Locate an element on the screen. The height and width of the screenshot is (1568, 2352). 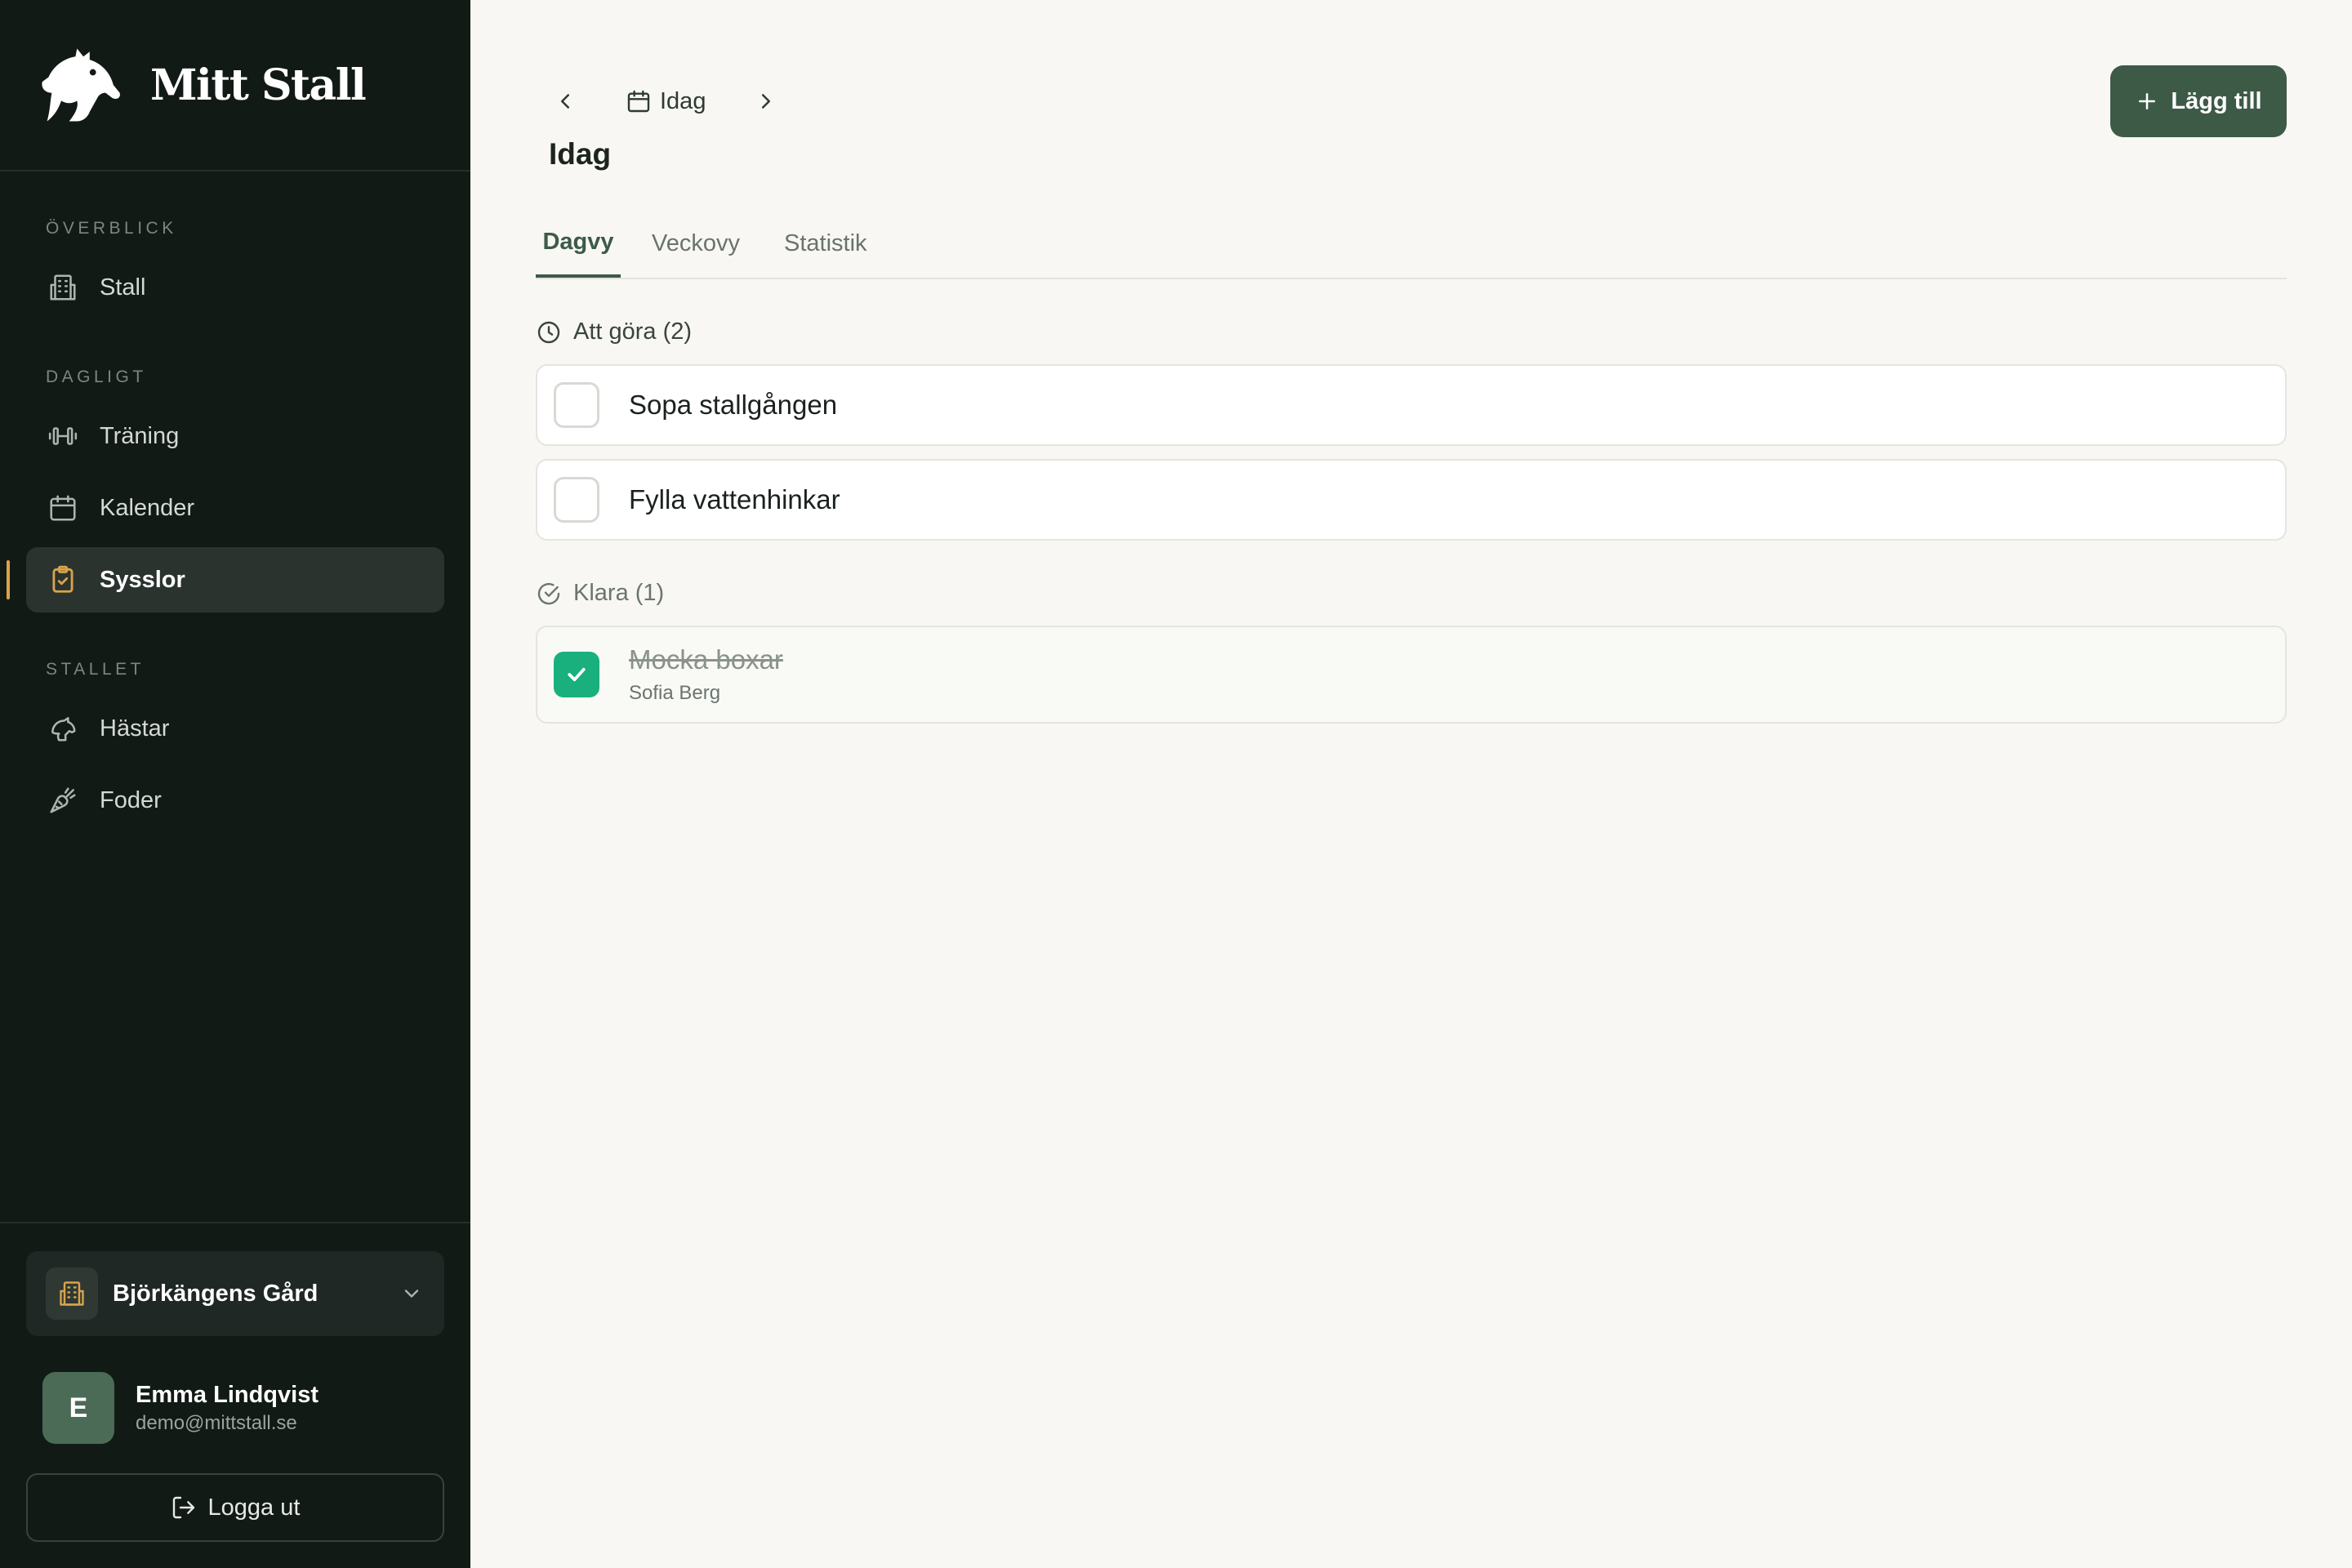
sidebar-item-label: Sysslor is located at coordinates (142, 579).